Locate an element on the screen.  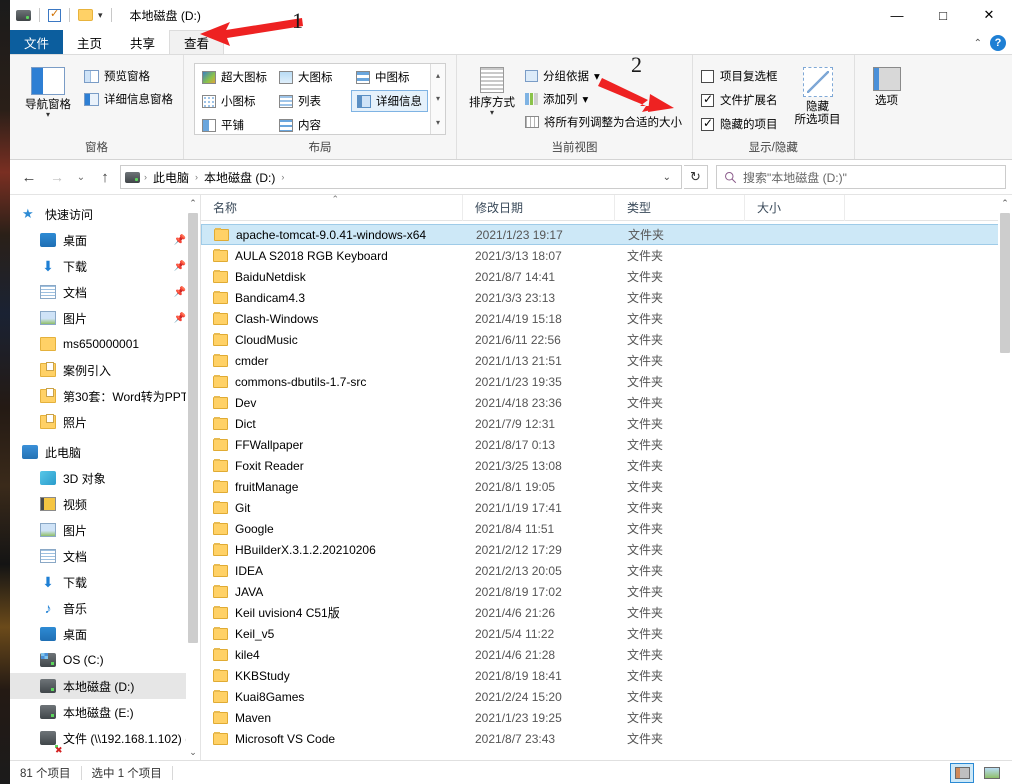
up-button: ↑ is located at coordinates (105, 177).